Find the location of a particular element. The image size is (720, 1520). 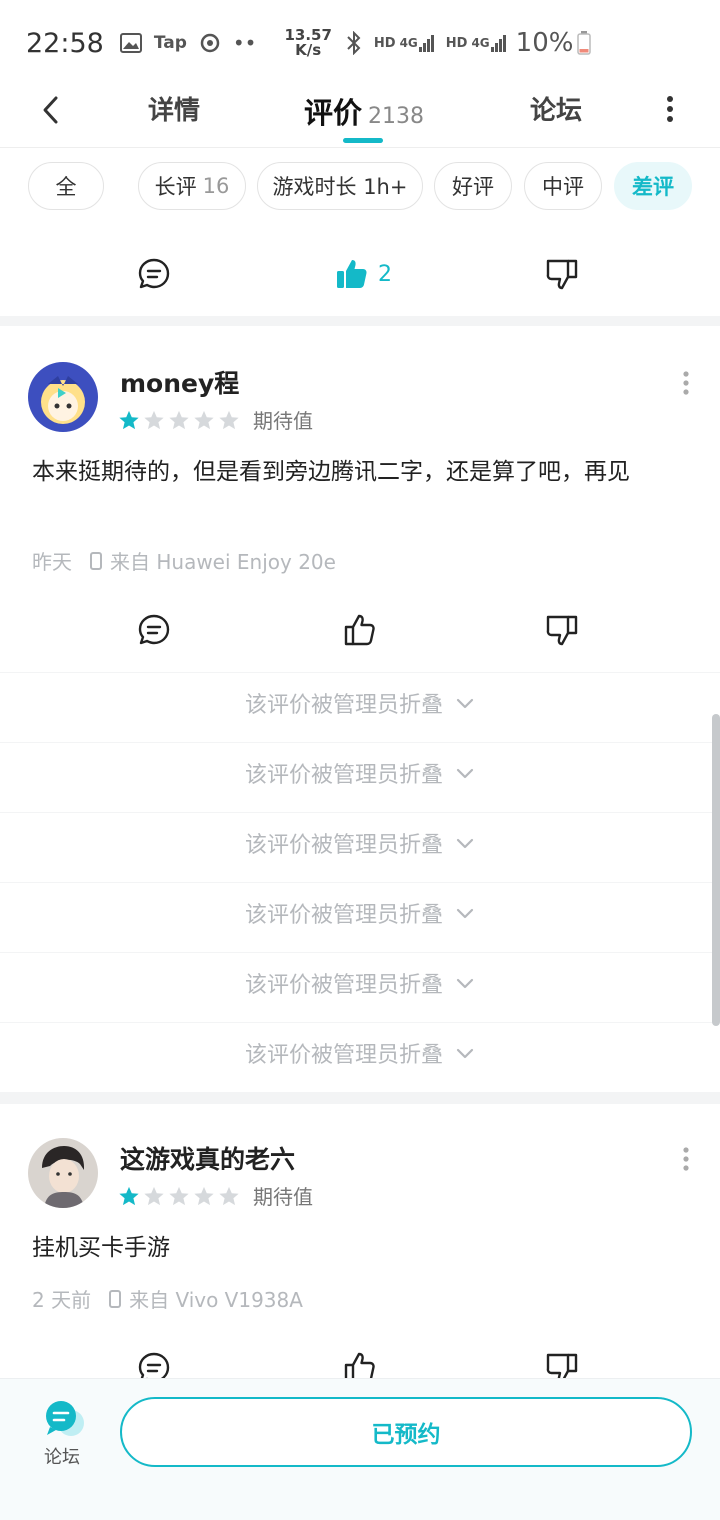

forum-label: 论坛 is located at coordinates (62, 1456).